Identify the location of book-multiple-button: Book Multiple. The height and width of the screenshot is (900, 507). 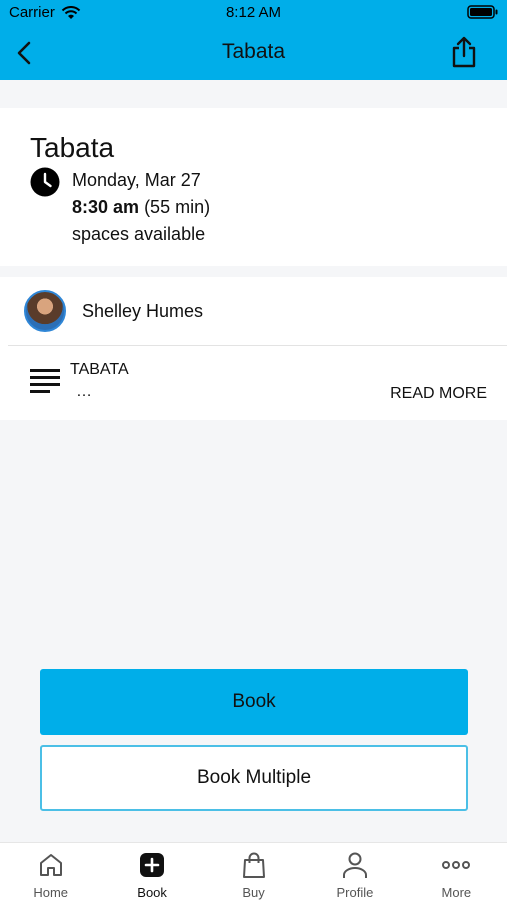
(254, 778).